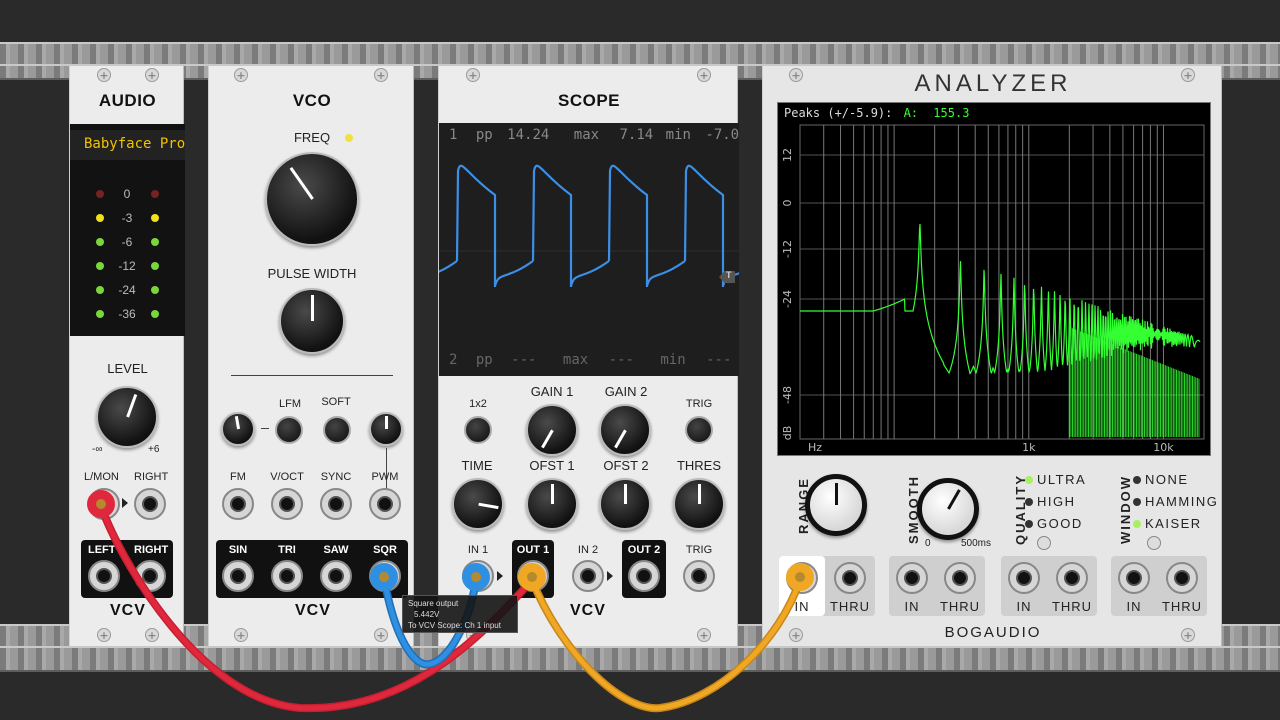 Image resolution: width=1280 pixels, height=720 pixels. I want to click on level-max-label: +6, so click(154, 449).